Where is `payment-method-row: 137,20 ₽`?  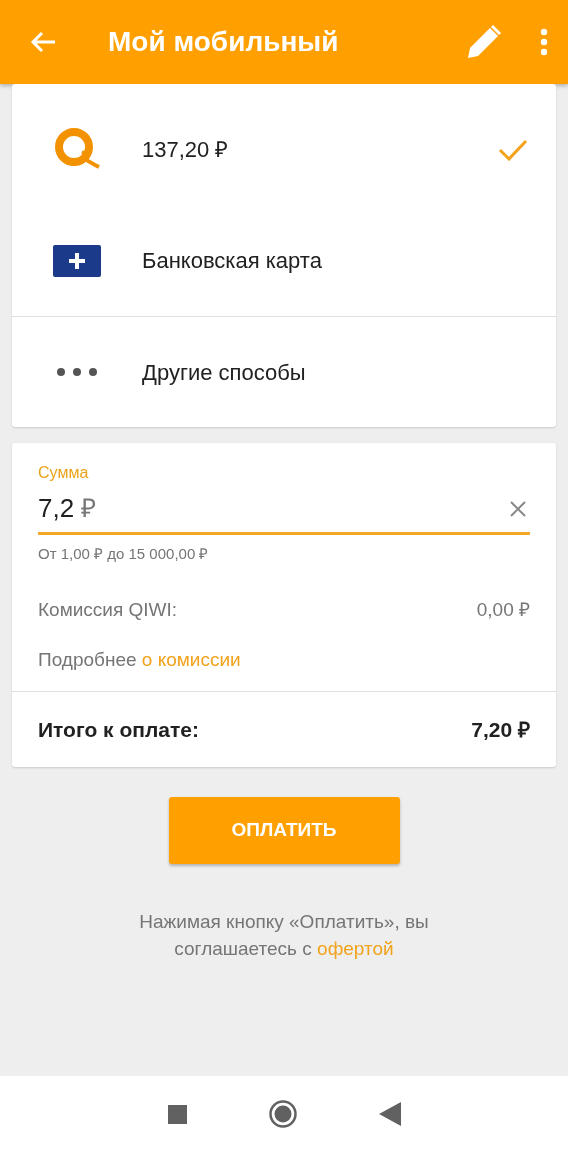 payment-method-row: 137,20 ₽ is located at coordinates (284, 149).